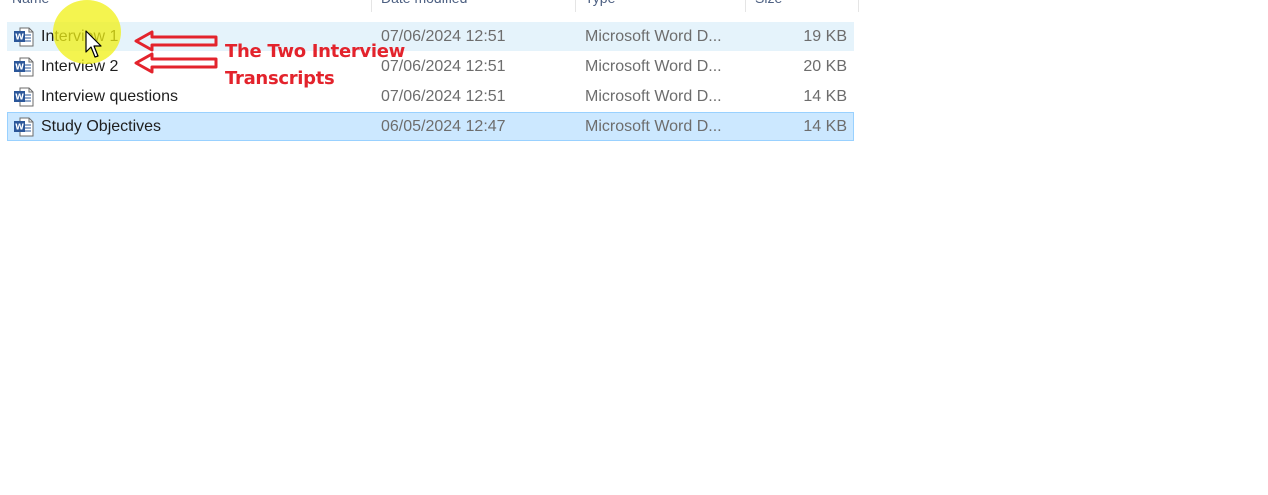 The width and height of the screenshot is (1268, 495). What do you see at coordinates (825, 66) in the screenshot?
I see `file-size: 20 KB` at bounding box center [825, 66].